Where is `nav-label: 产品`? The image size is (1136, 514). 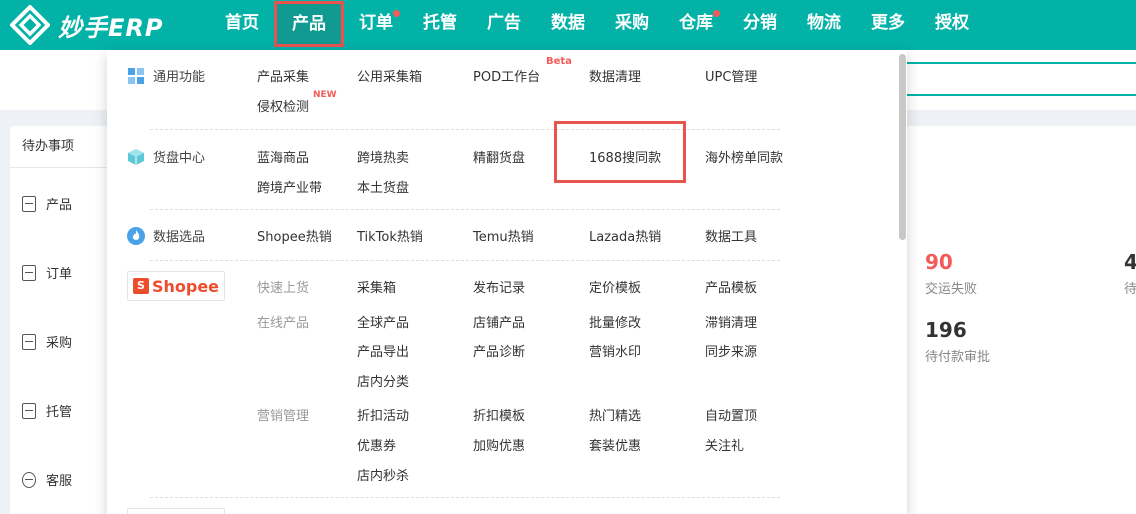 nav-label: 产品 is located at coordinates (309, 24).